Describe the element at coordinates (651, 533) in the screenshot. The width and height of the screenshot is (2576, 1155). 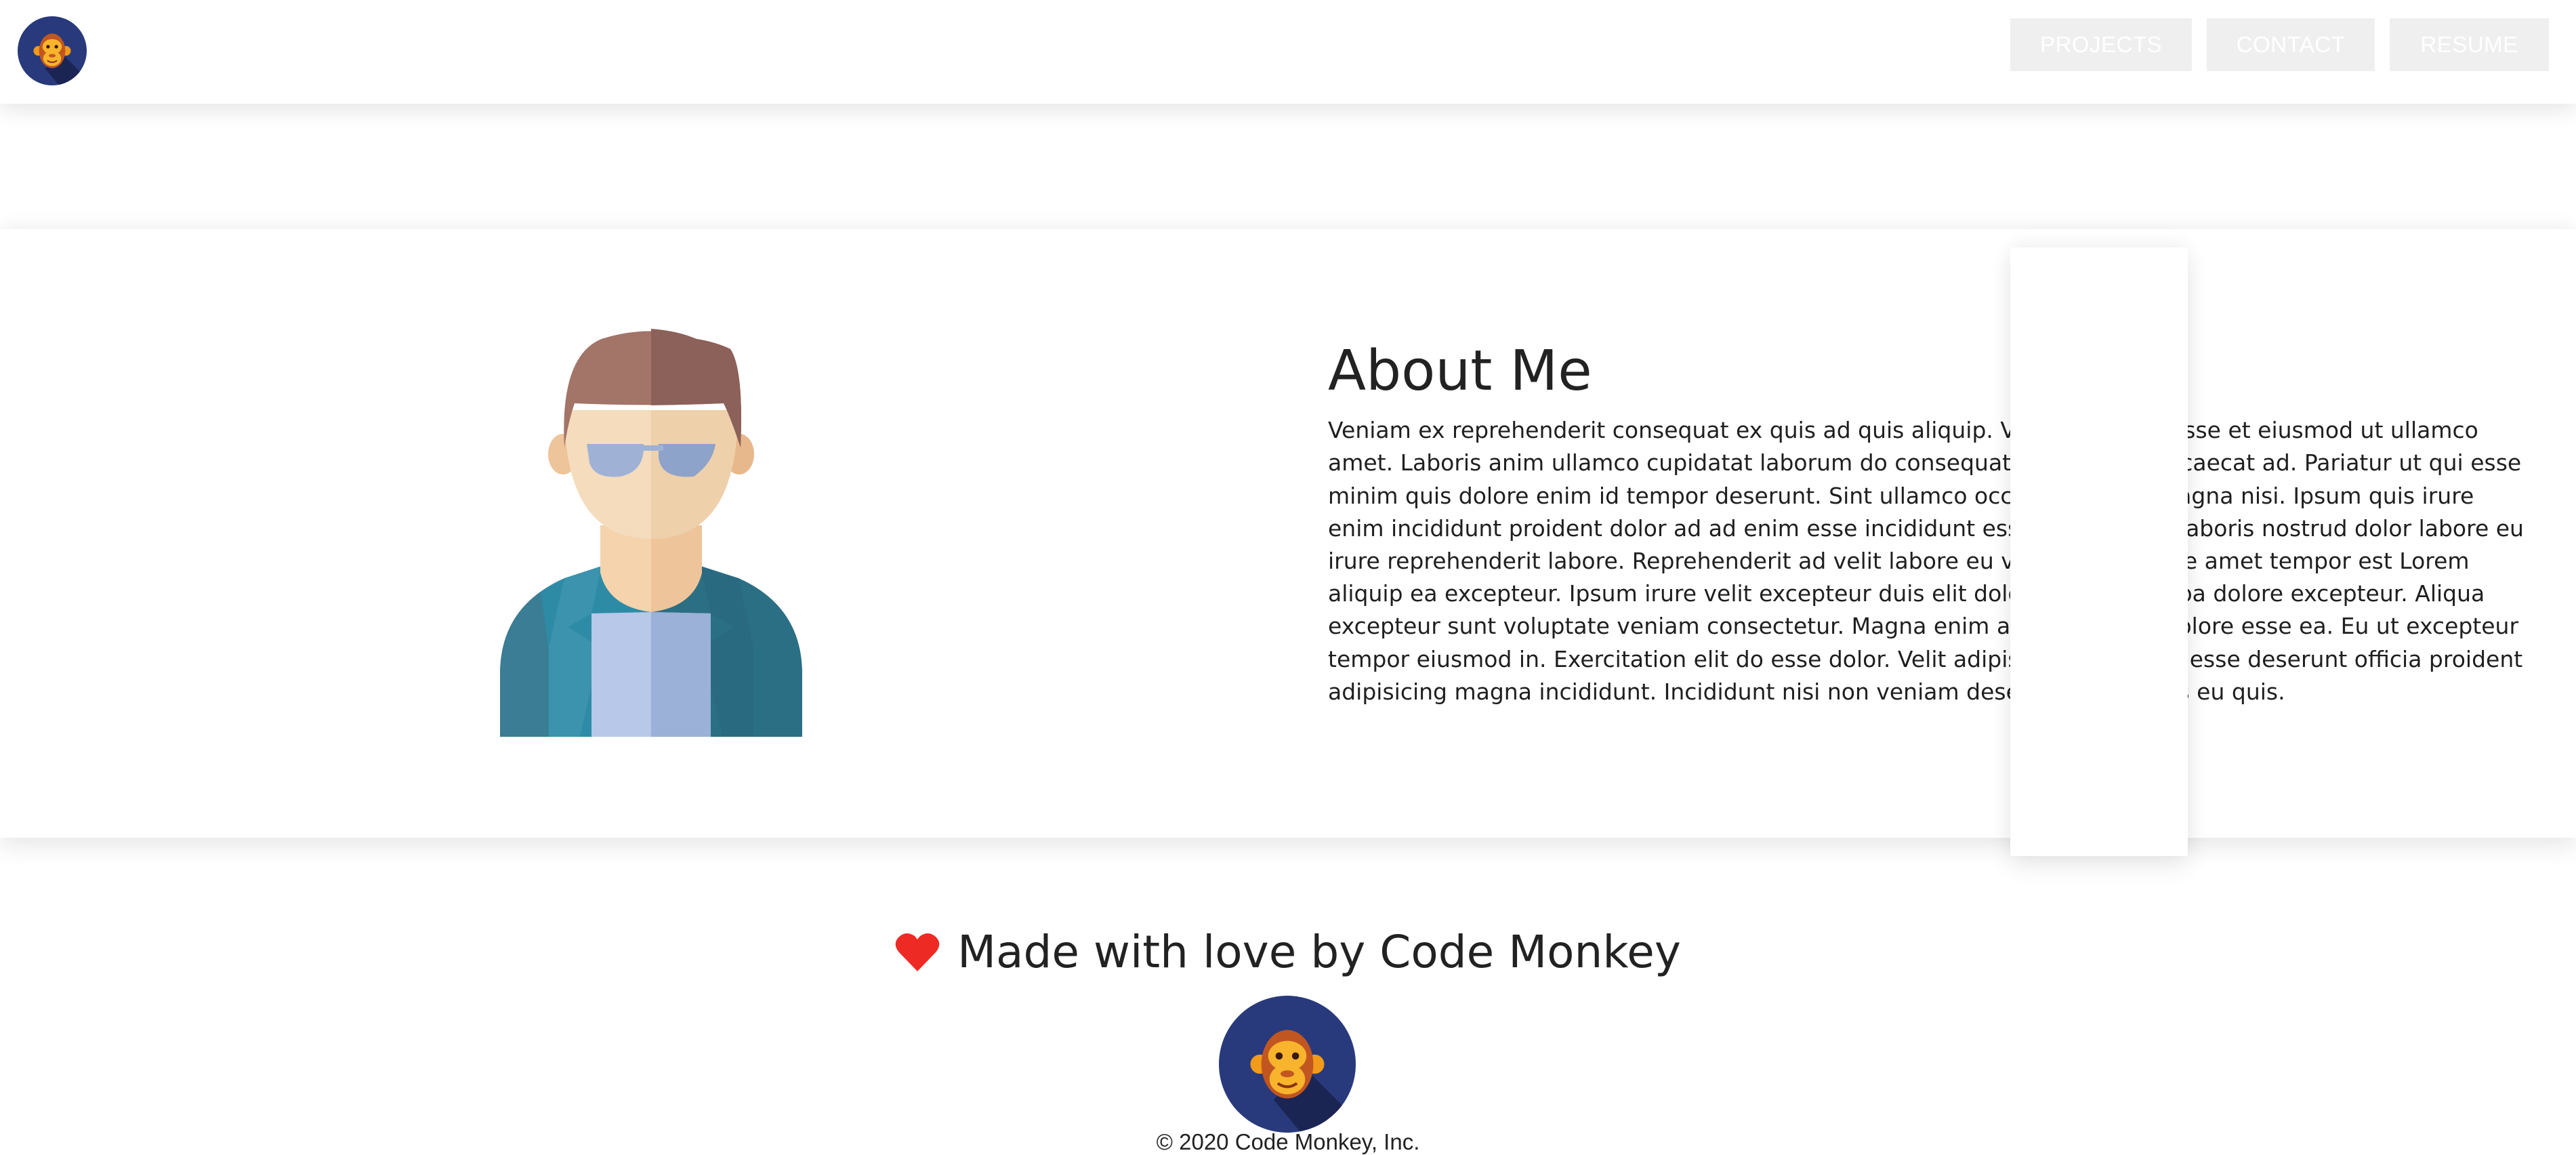
I see `man-avatar-icon` at that location.